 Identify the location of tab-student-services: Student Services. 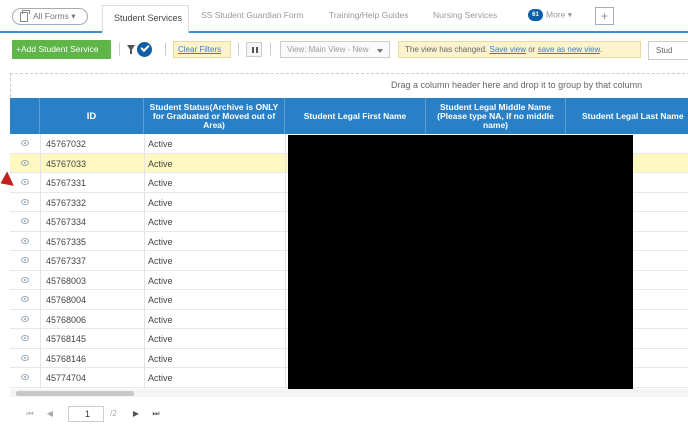
(145, 19).